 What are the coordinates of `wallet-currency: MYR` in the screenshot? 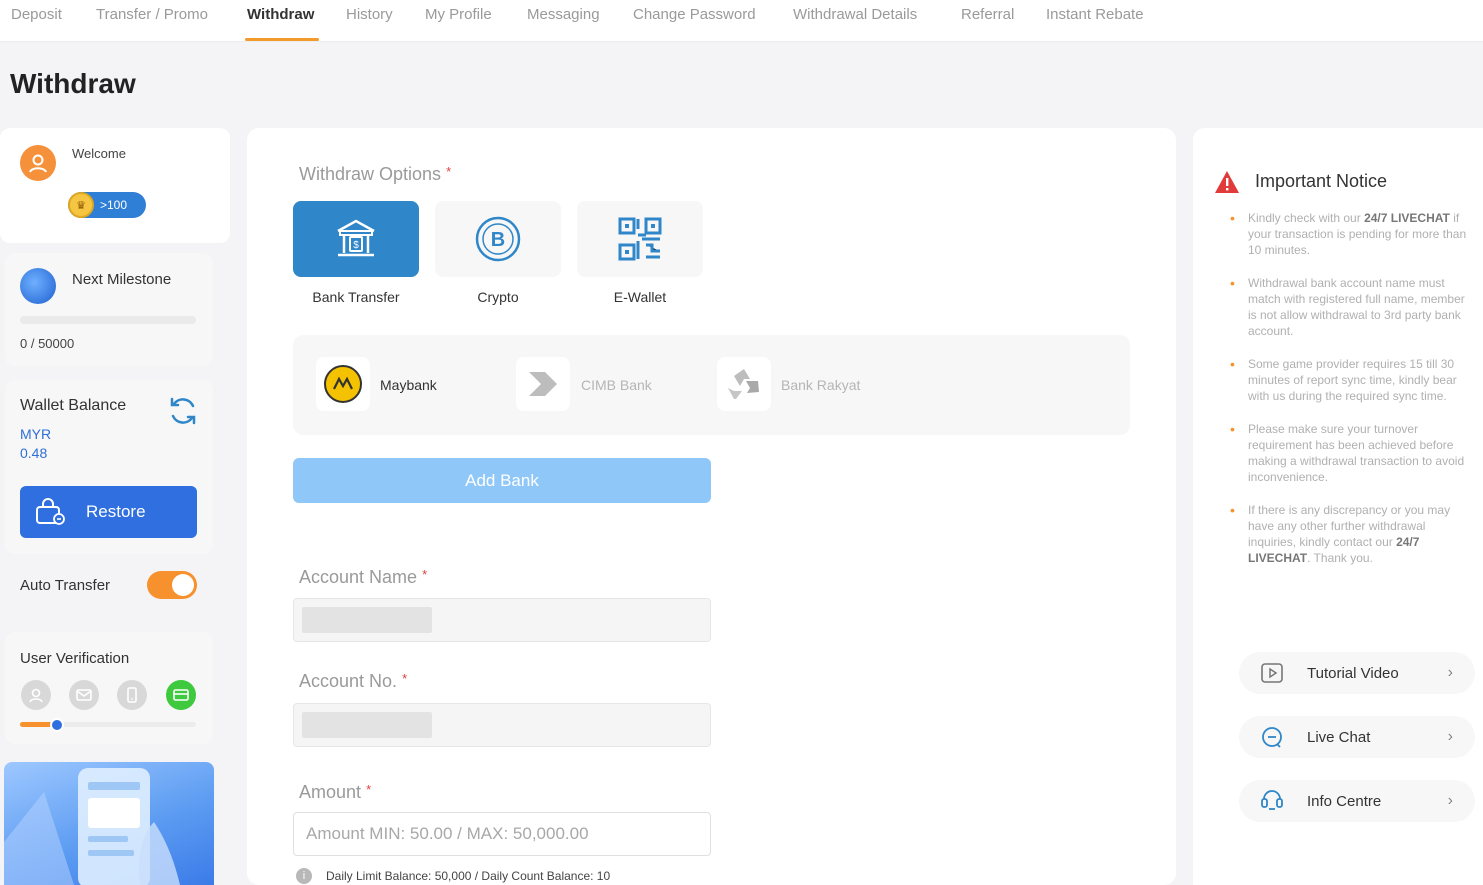 It's located at (36, 434).